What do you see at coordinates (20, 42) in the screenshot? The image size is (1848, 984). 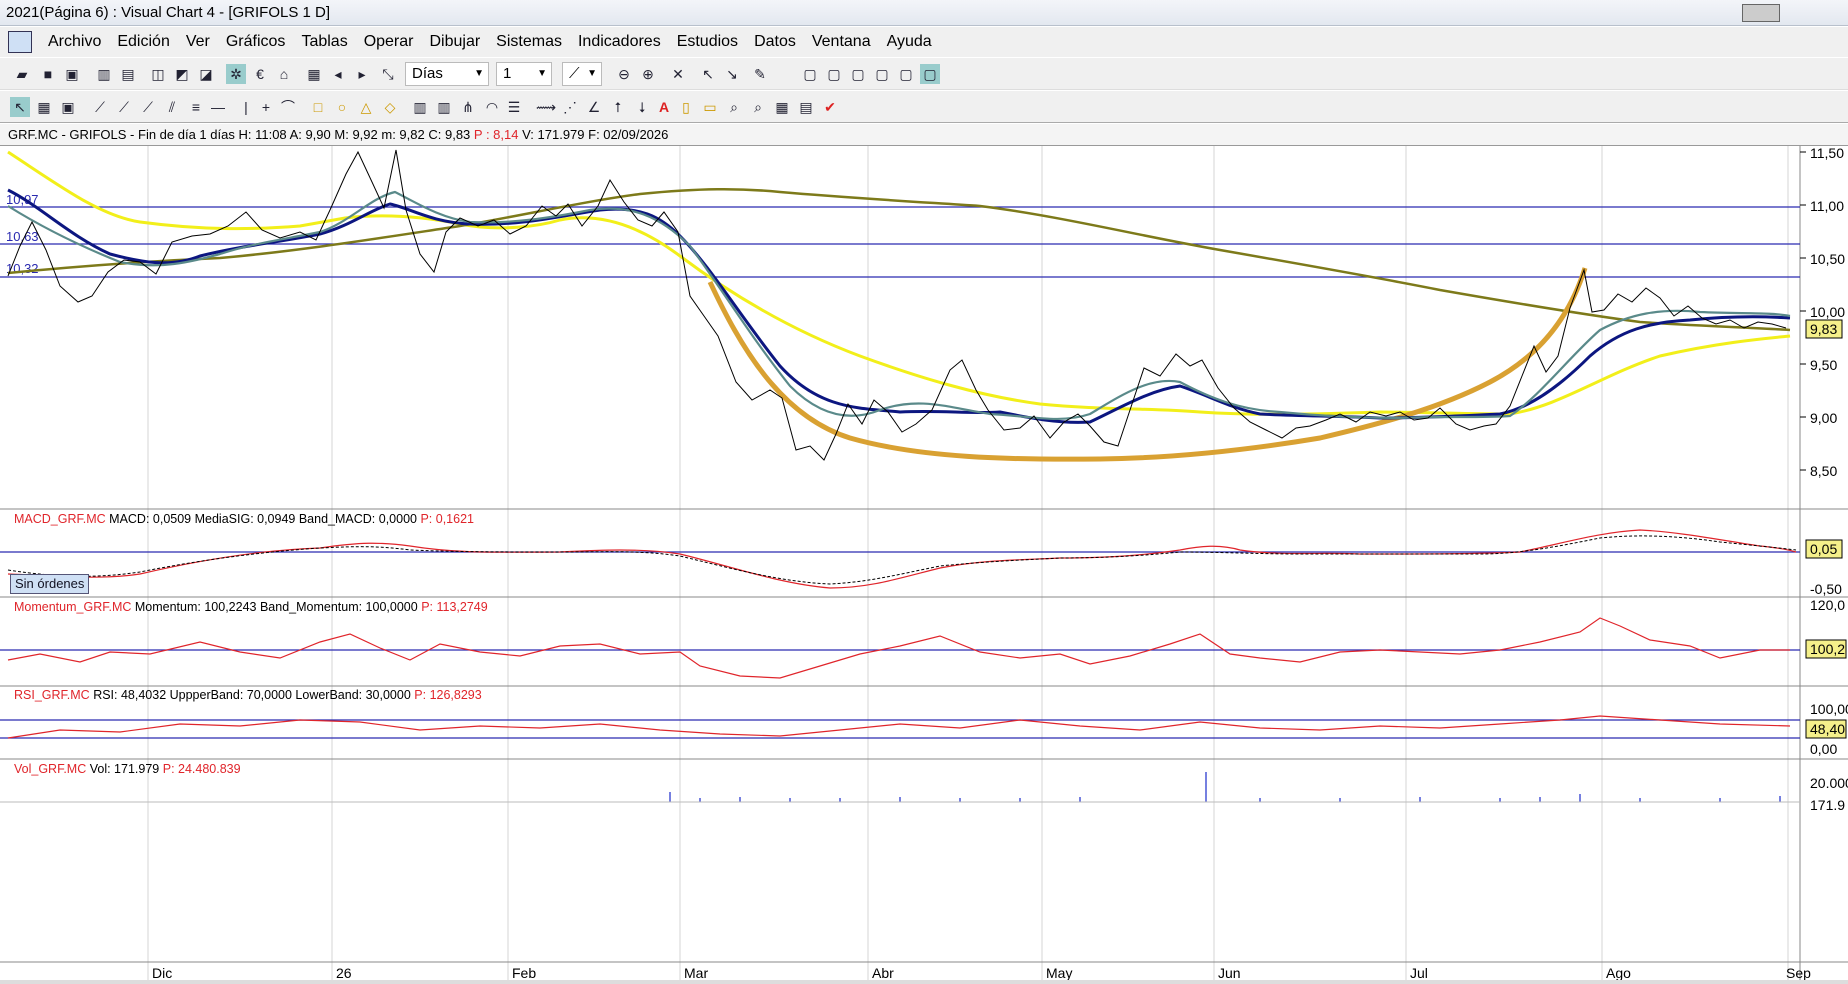 I see `app-logo-icon` at bounding box center [20, 42].